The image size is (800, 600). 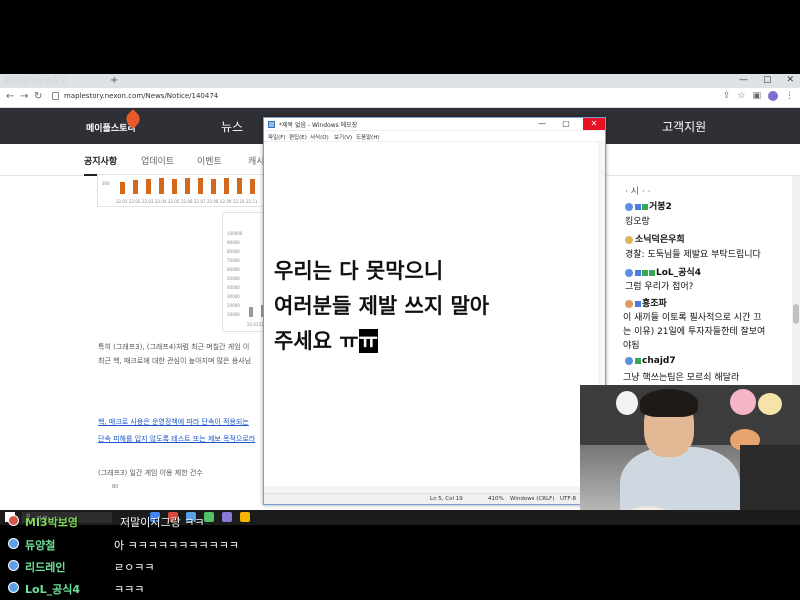 I want to click on graph-caption: (그래프3) 일간 게임 이용 제한 건수, so click(x=150, y=473).